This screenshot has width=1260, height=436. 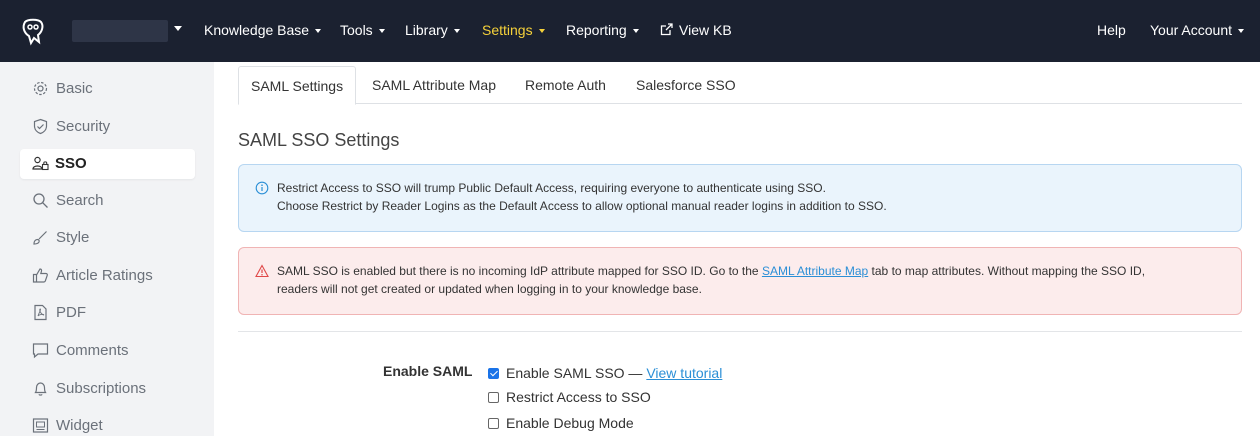 What do you see at coordinates (262, 271) in the screenshot?
I see `warning-icon` at bounding box center [262, 271].